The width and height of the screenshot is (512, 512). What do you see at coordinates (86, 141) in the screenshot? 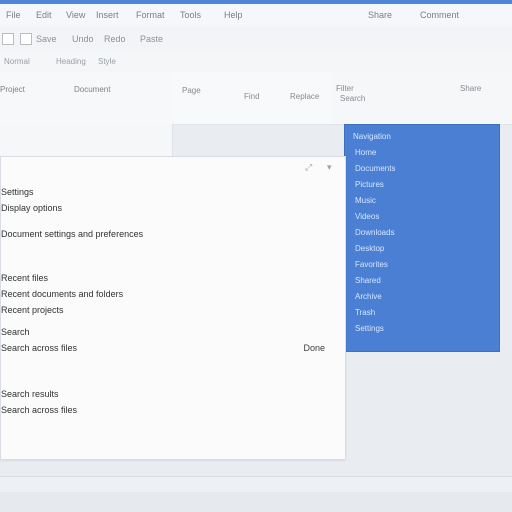
I see `left-column` at bounding box center [86, 141].